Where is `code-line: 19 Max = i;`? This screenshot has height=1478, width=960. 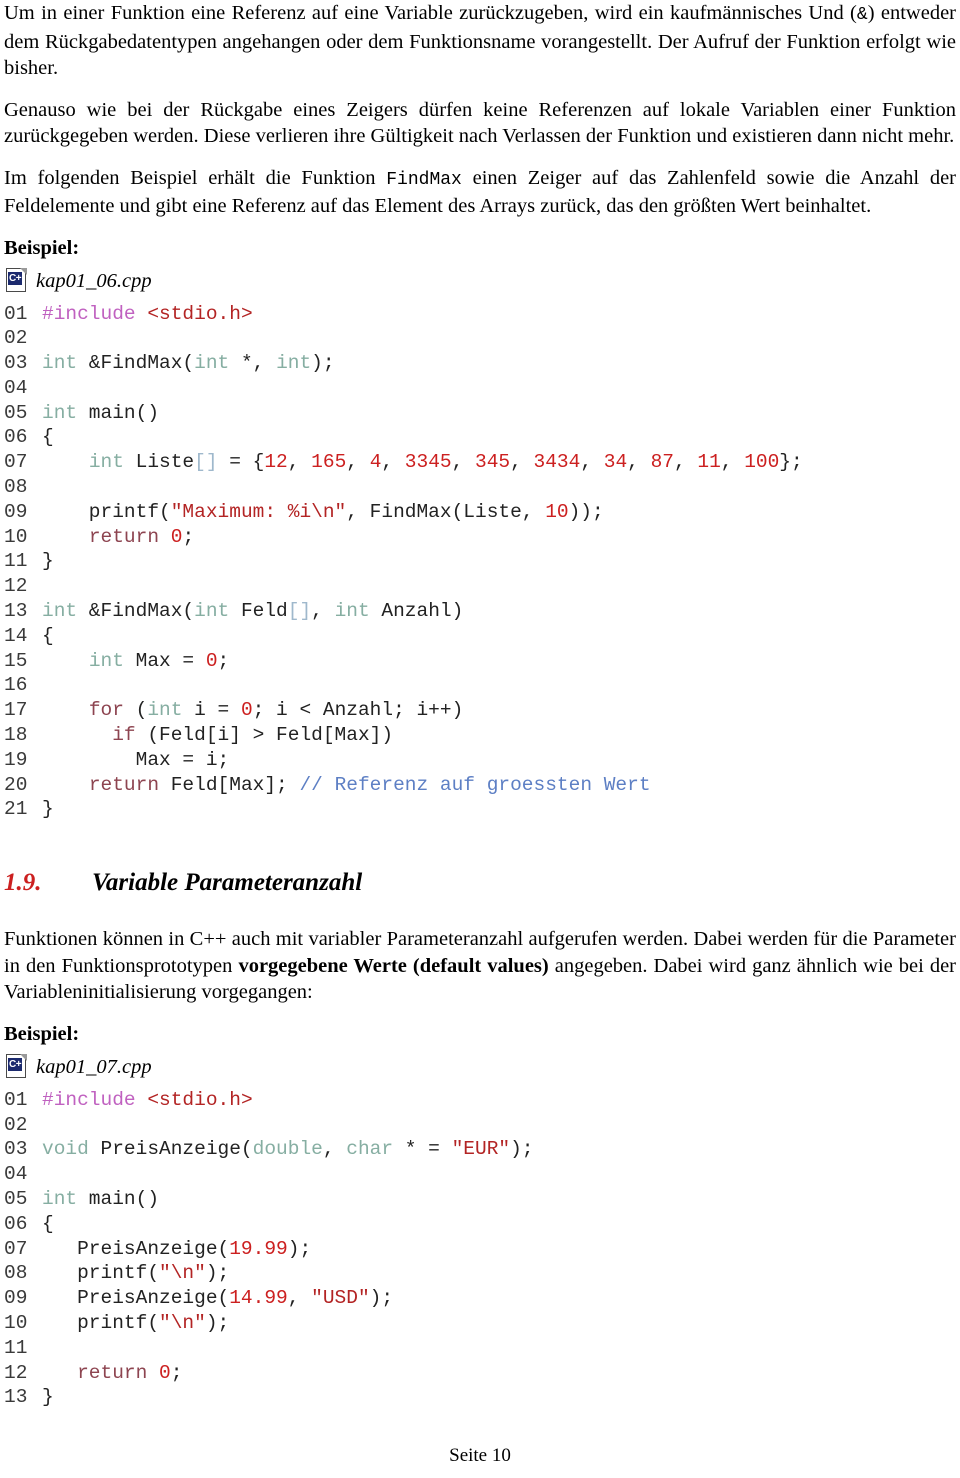
code-line: 19 Max = i; is located at coordinates (480, 760).